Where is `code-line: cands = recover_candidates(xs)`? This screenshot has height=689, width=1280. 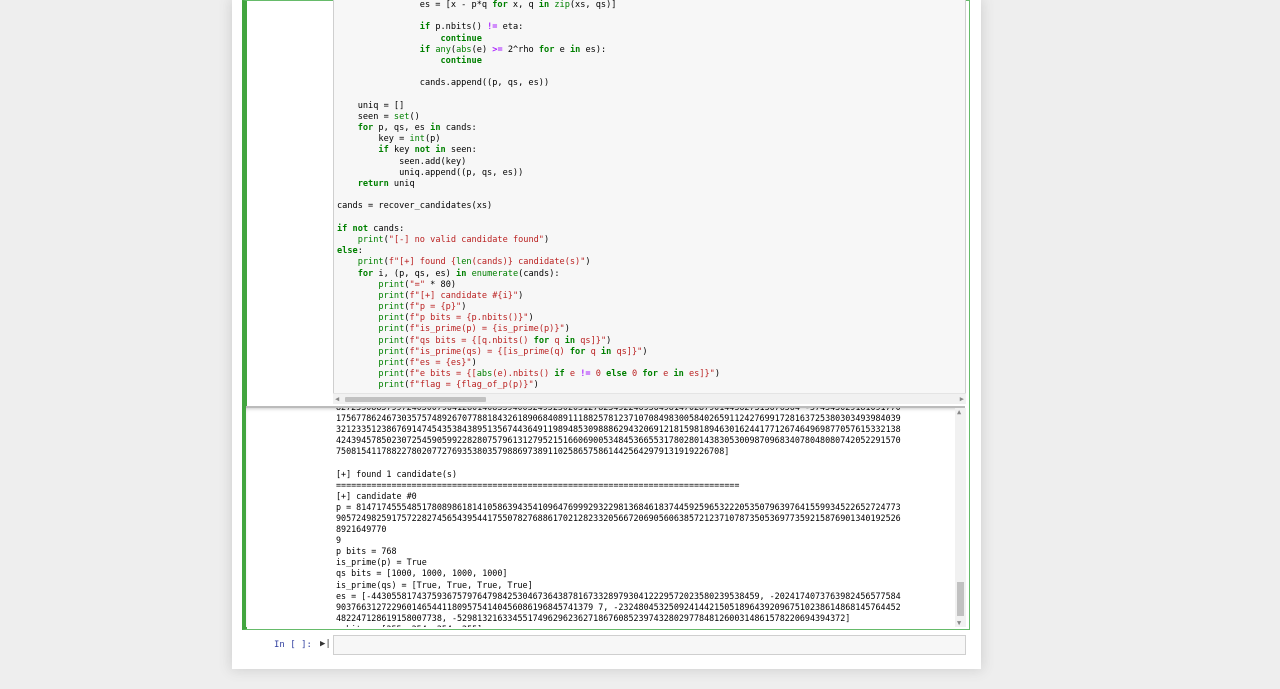
code-line: cands = recover_candidates(xs) is located at coordinates (415, 206).